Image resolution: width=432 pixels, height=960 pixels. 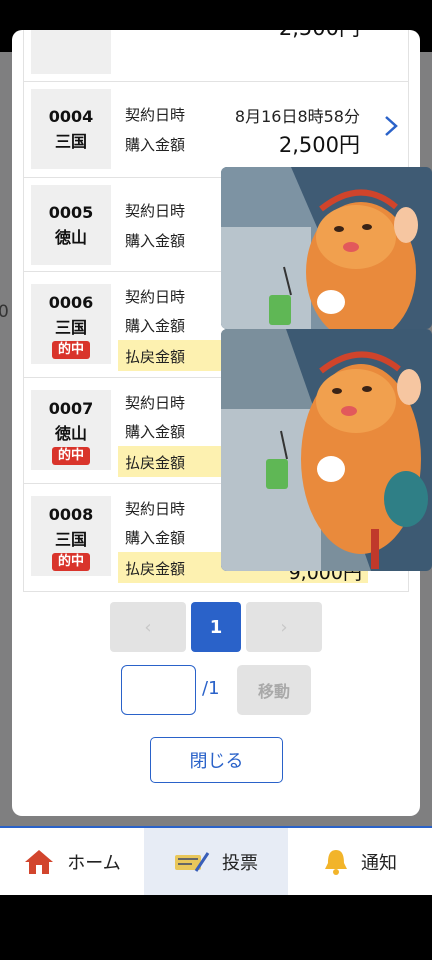 I want to click on contract-datetime: 8月16日8時58分, so click(x=297, y=116).